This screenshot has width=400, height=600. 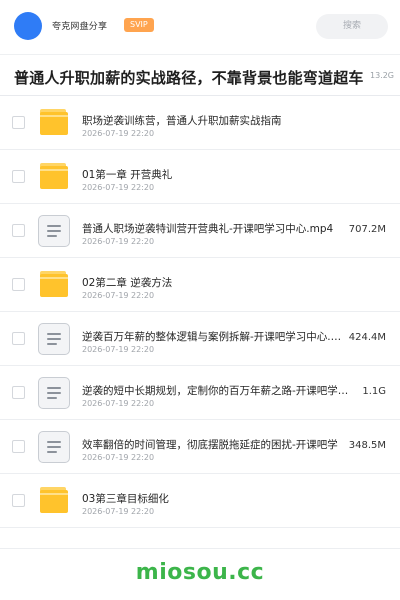 What do you see at coordinates (232, 282) in the screenshot?
I see `file-name: 02第二章 逆袭方法` at bounding box center [232, 282].